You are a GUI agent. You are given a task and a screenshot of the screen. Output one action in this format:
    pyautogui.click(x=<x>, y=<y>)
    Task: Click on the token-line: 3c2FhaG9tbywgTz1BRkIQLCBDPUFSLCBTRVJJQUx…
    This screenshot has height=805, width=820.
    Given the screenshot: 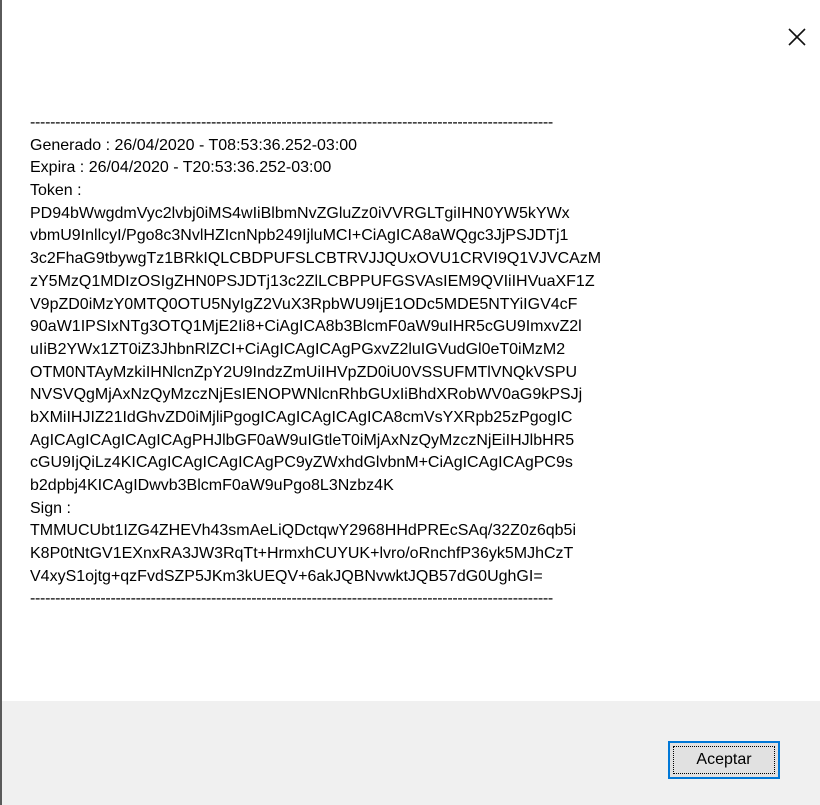 What is the action you would take?
    pyautogui.click(x=316, y=259)
    